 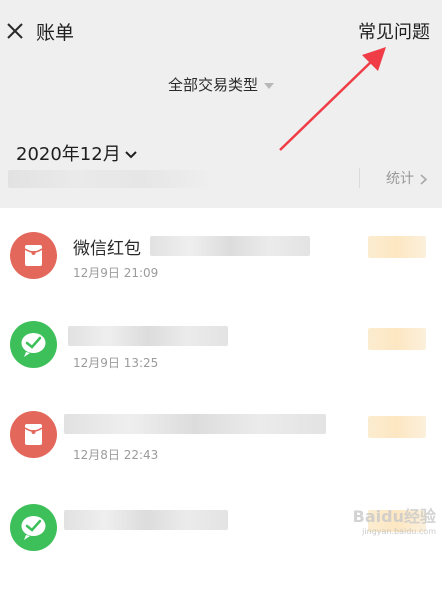 I want to click on filter-label: 全部交易类型, so click(x=212, y=85).